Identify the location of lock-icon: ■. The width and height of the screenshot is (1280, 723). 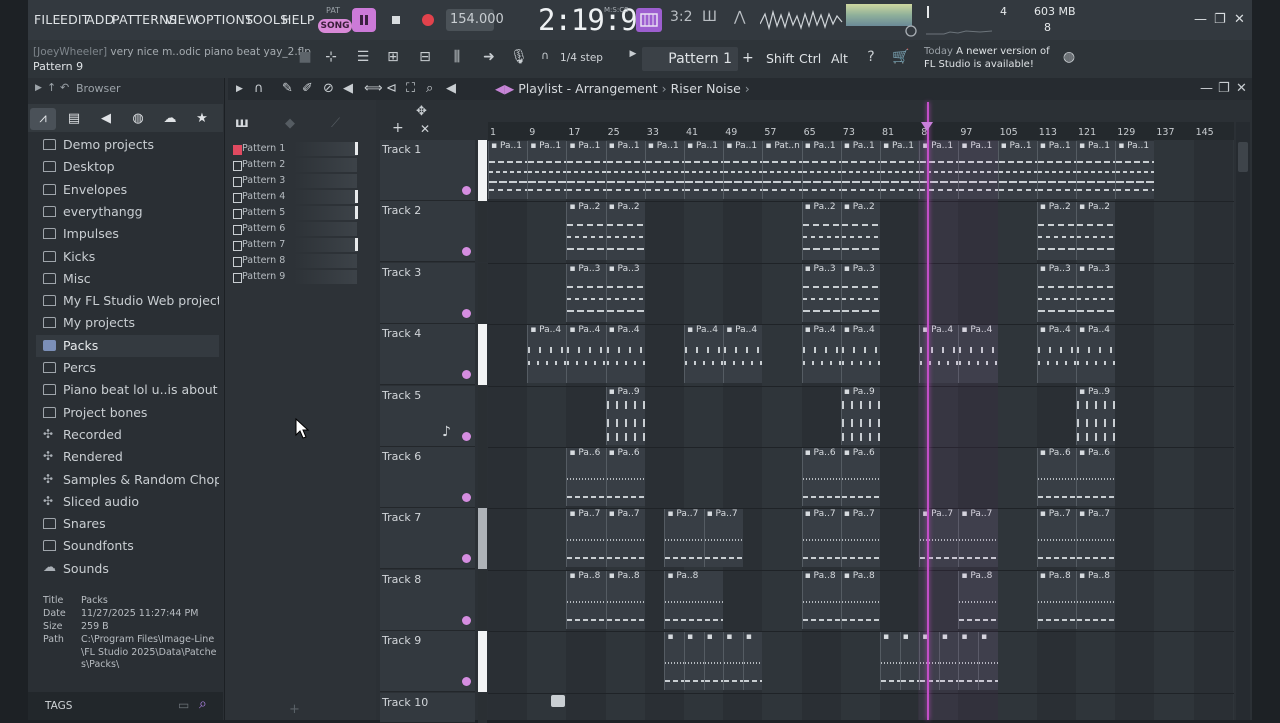
(305, 59).